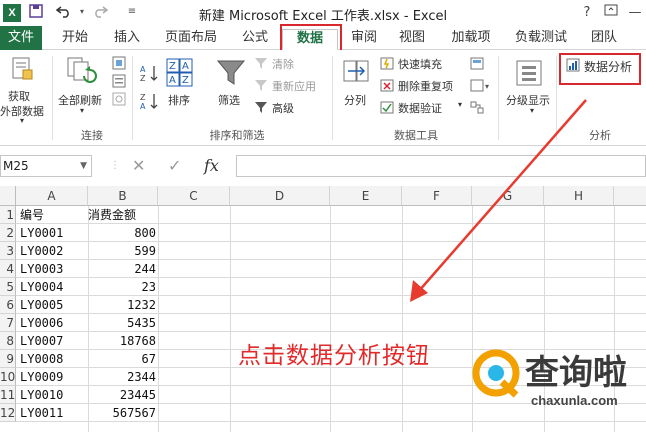 The height and width of the screenshot is (432, 646). I want to click on watermark-url: chaxunla.com, so click(574, 400).